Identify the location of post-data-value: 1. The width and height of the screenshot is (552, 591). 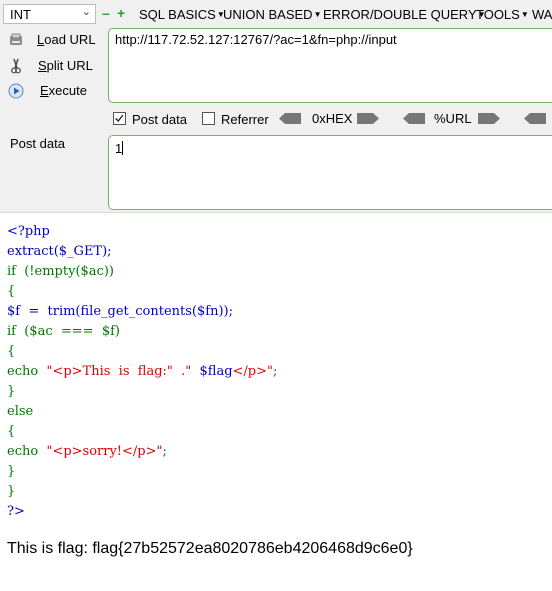
(119, 148).